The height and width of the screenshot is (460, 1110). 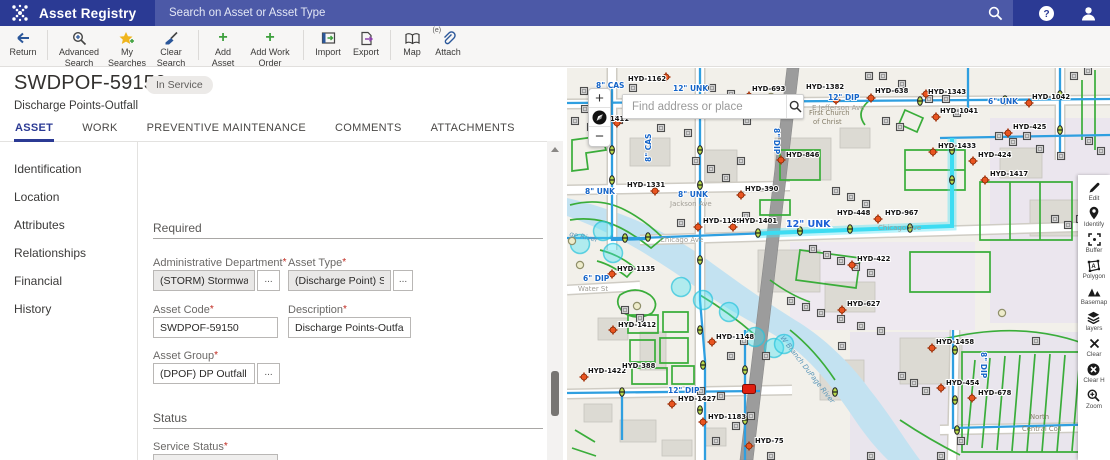 What do you see at coordinates (68, 169) in the screenshot?
I see `sidebar-item-identification: Identification` at bounding box center [68, 169].